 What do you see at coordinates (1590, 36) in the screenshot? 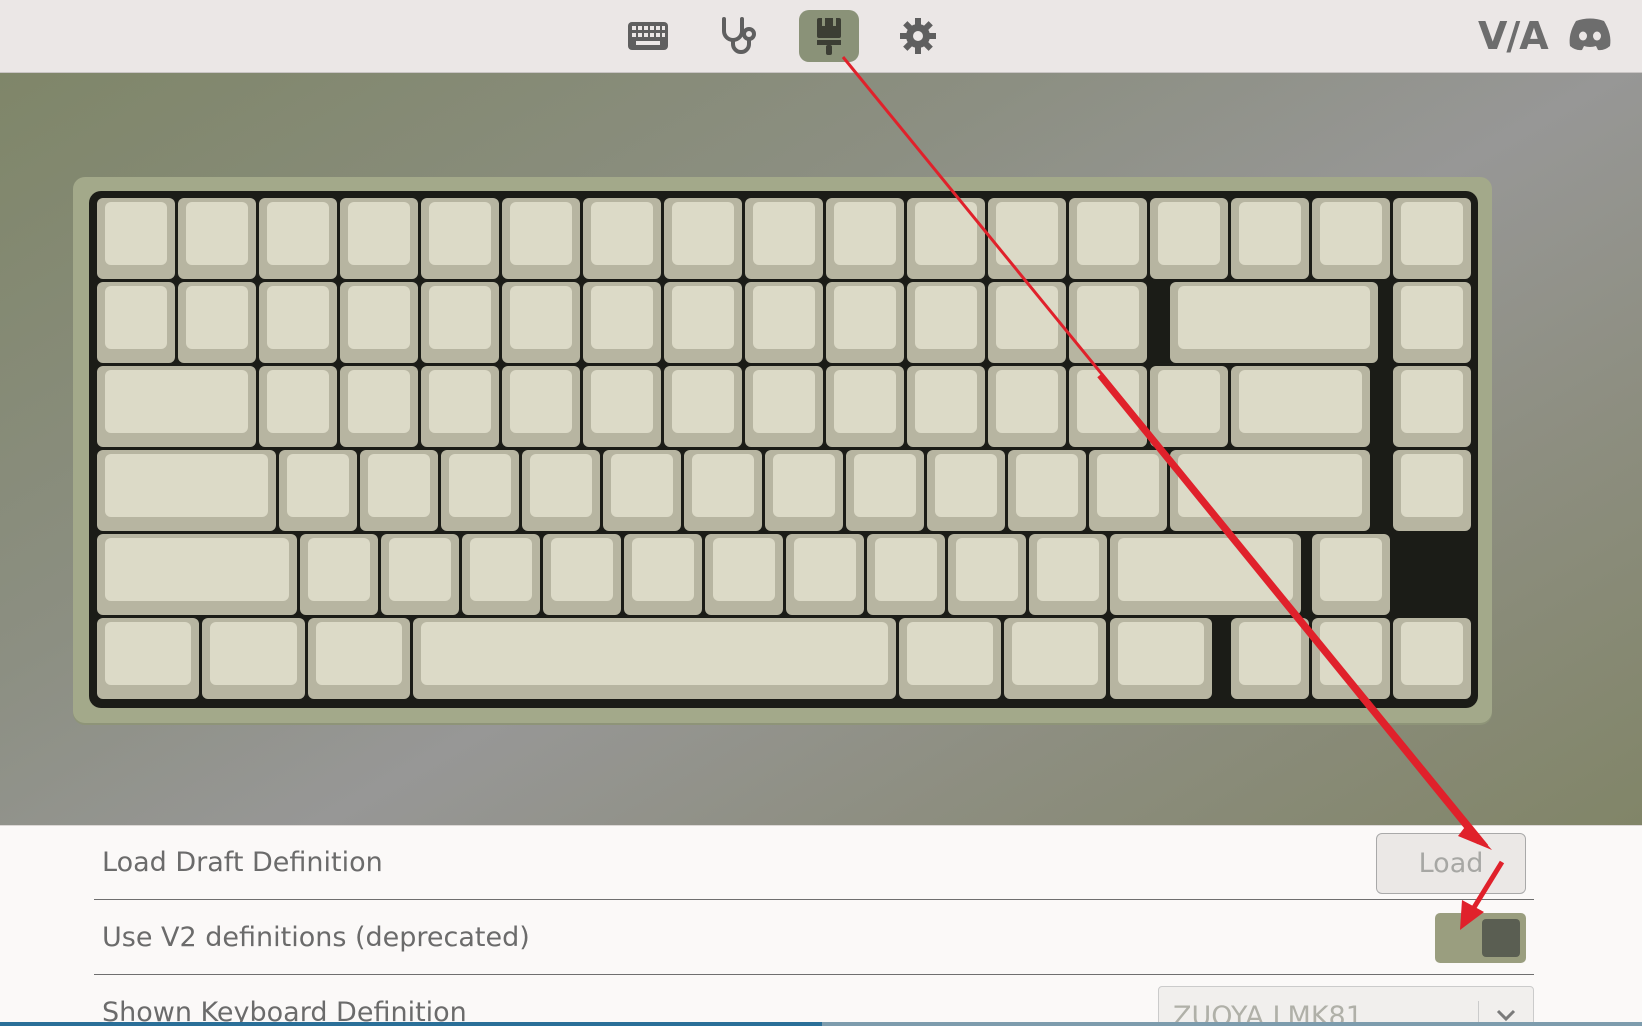
I see `discord-icon` at bounding box center [1590, 36].